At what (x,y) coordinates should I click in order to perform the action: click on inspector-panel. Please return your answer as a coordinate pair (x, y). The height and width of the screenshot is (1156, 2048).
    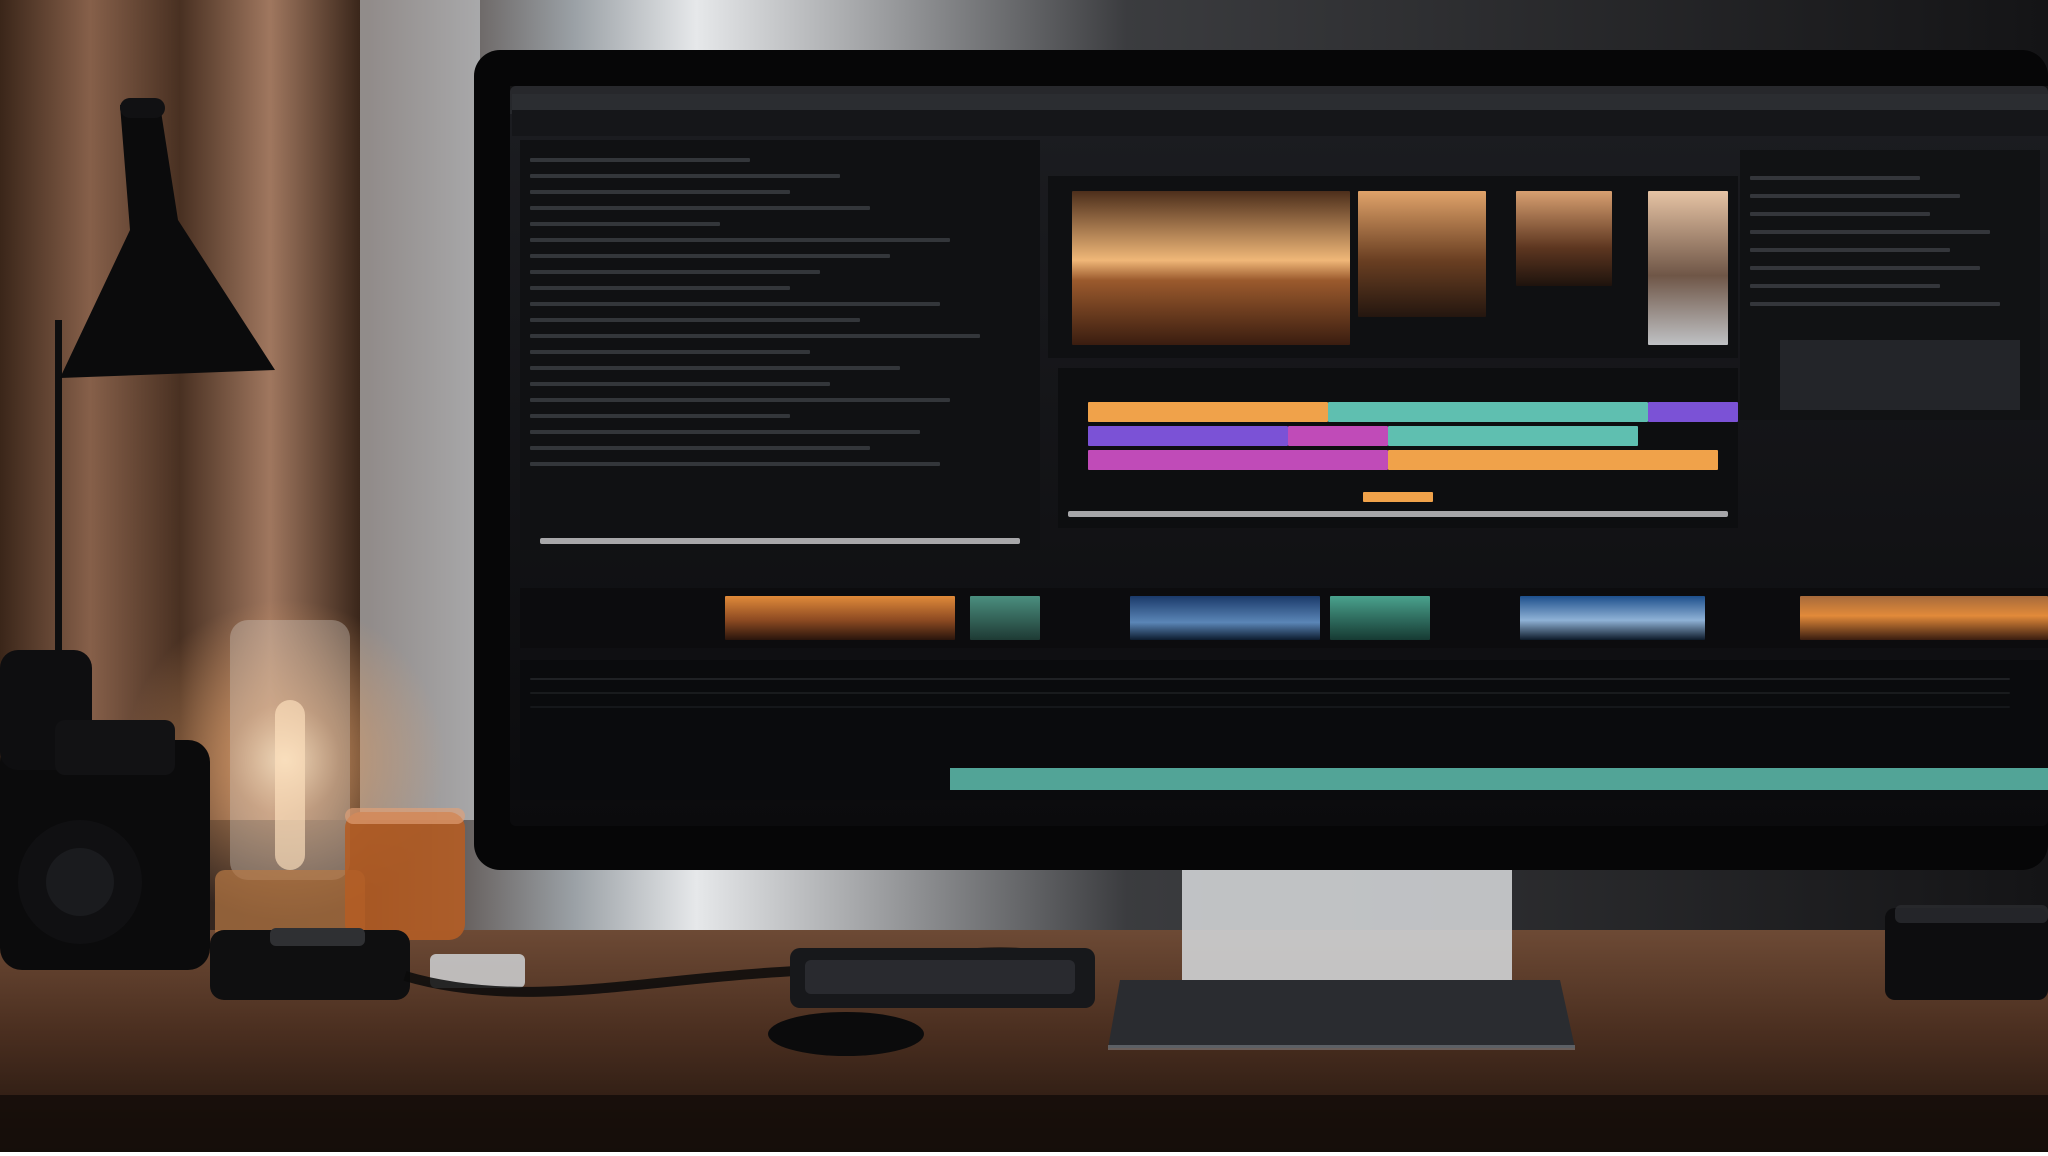
    Looking at the image, I should click on (1890, 285).